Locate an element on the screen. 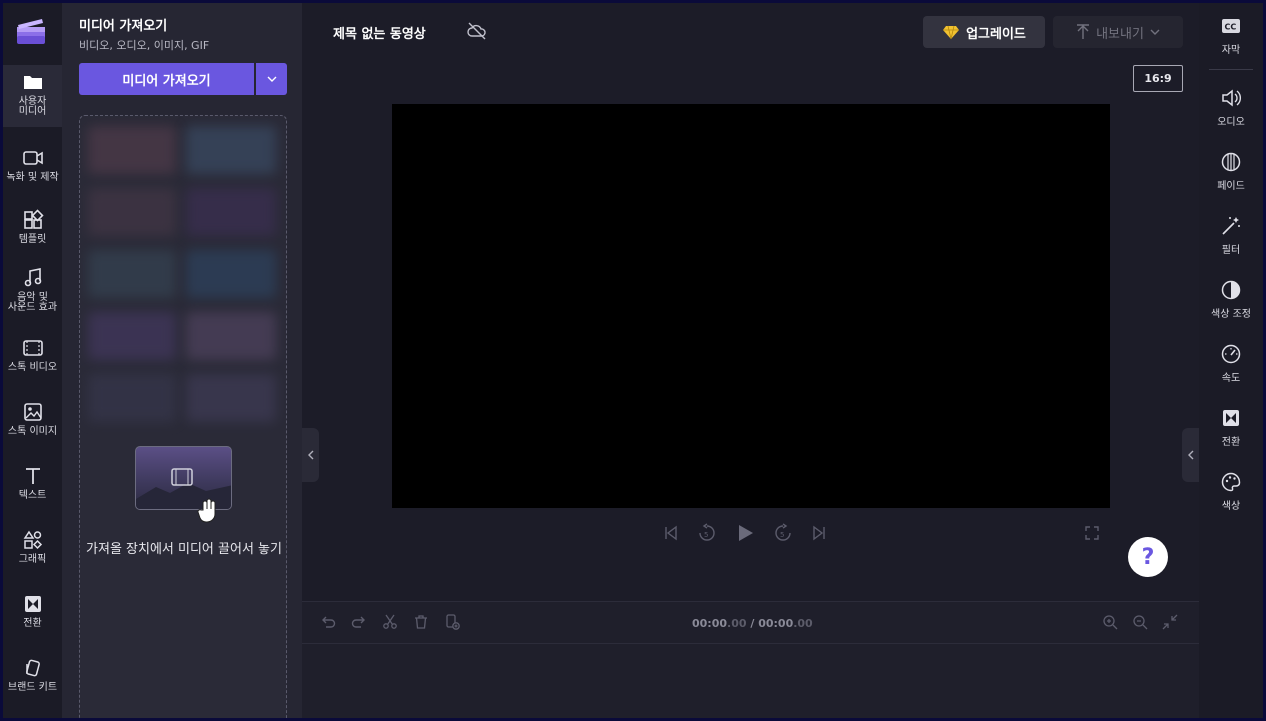  rail-item-label: 페이드 is located at coordinates (1231, 186).